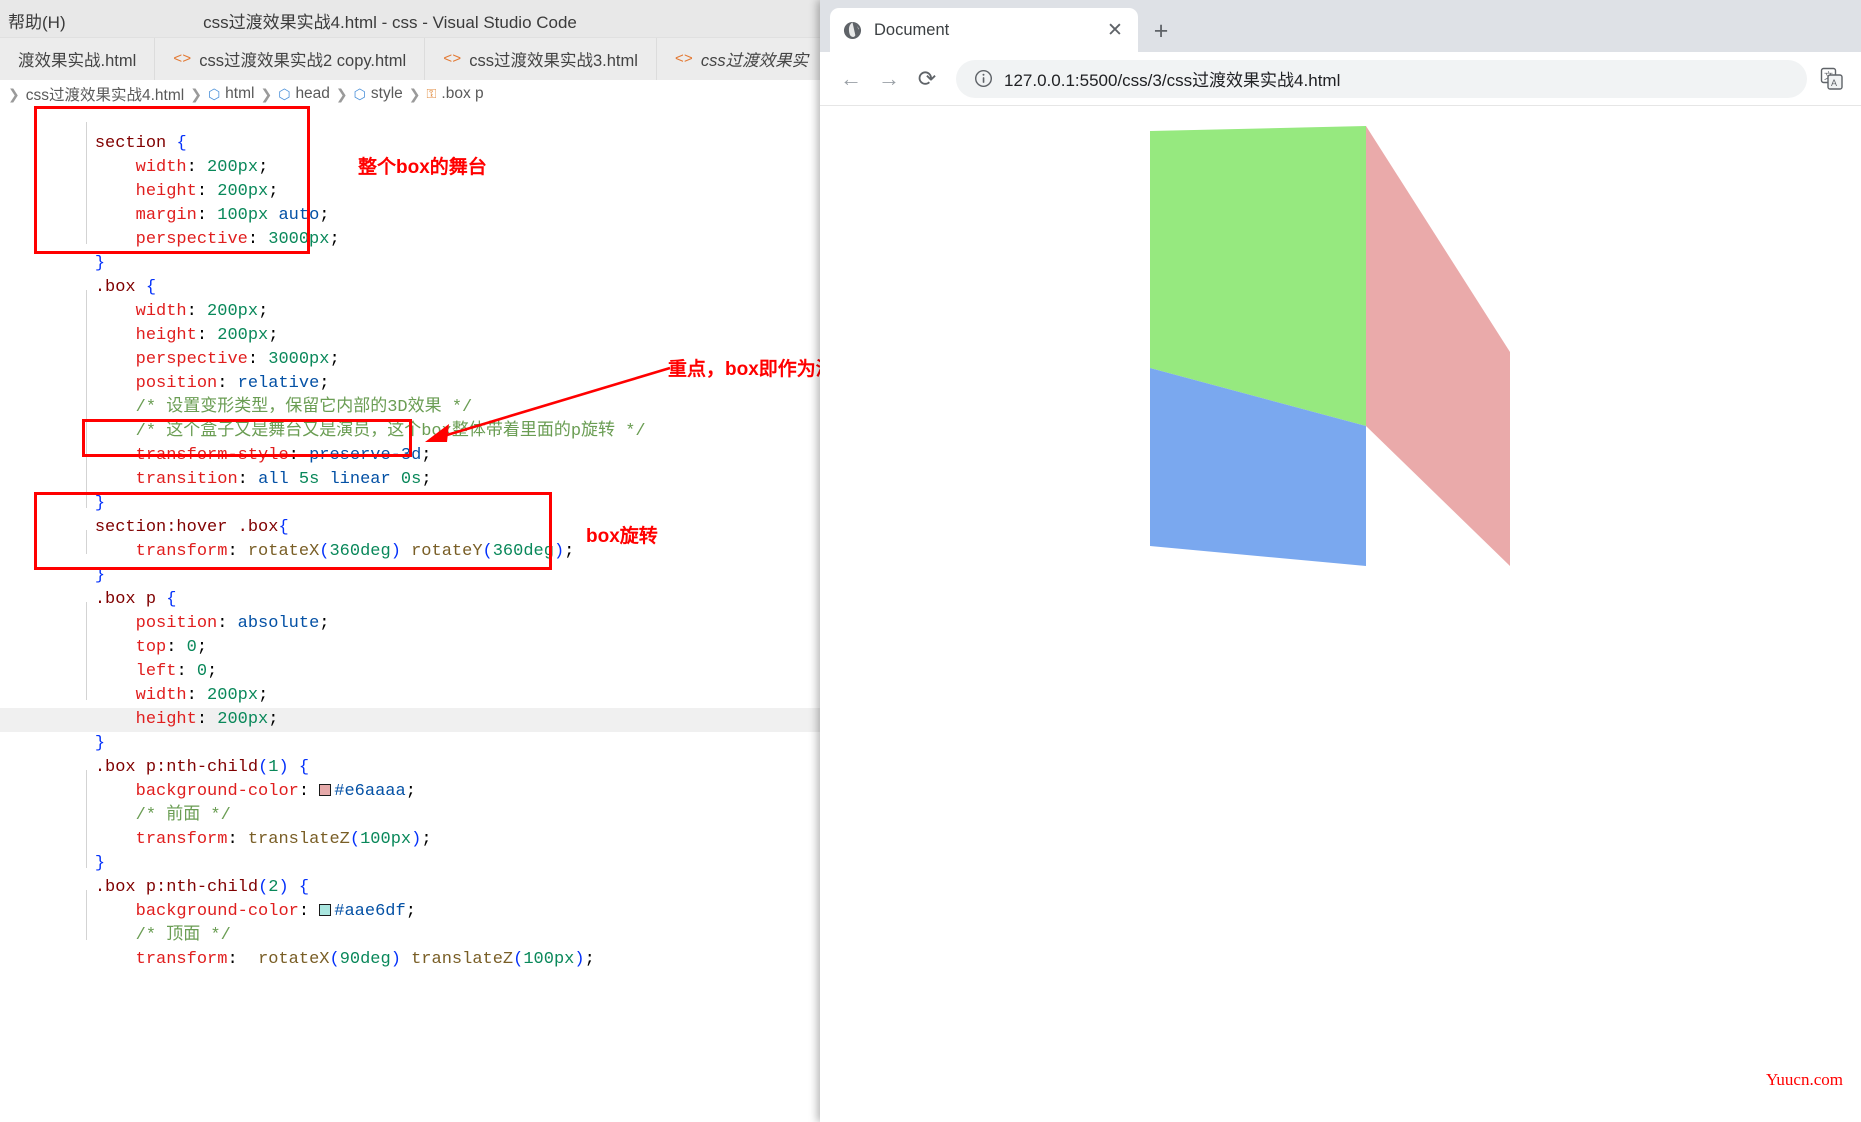 The height and width of the screenshot is (1122, 1861). What do you see at coordinates (161, 311) in the screenshot?
I see `code-token: width` at bounding box center [161, 311].